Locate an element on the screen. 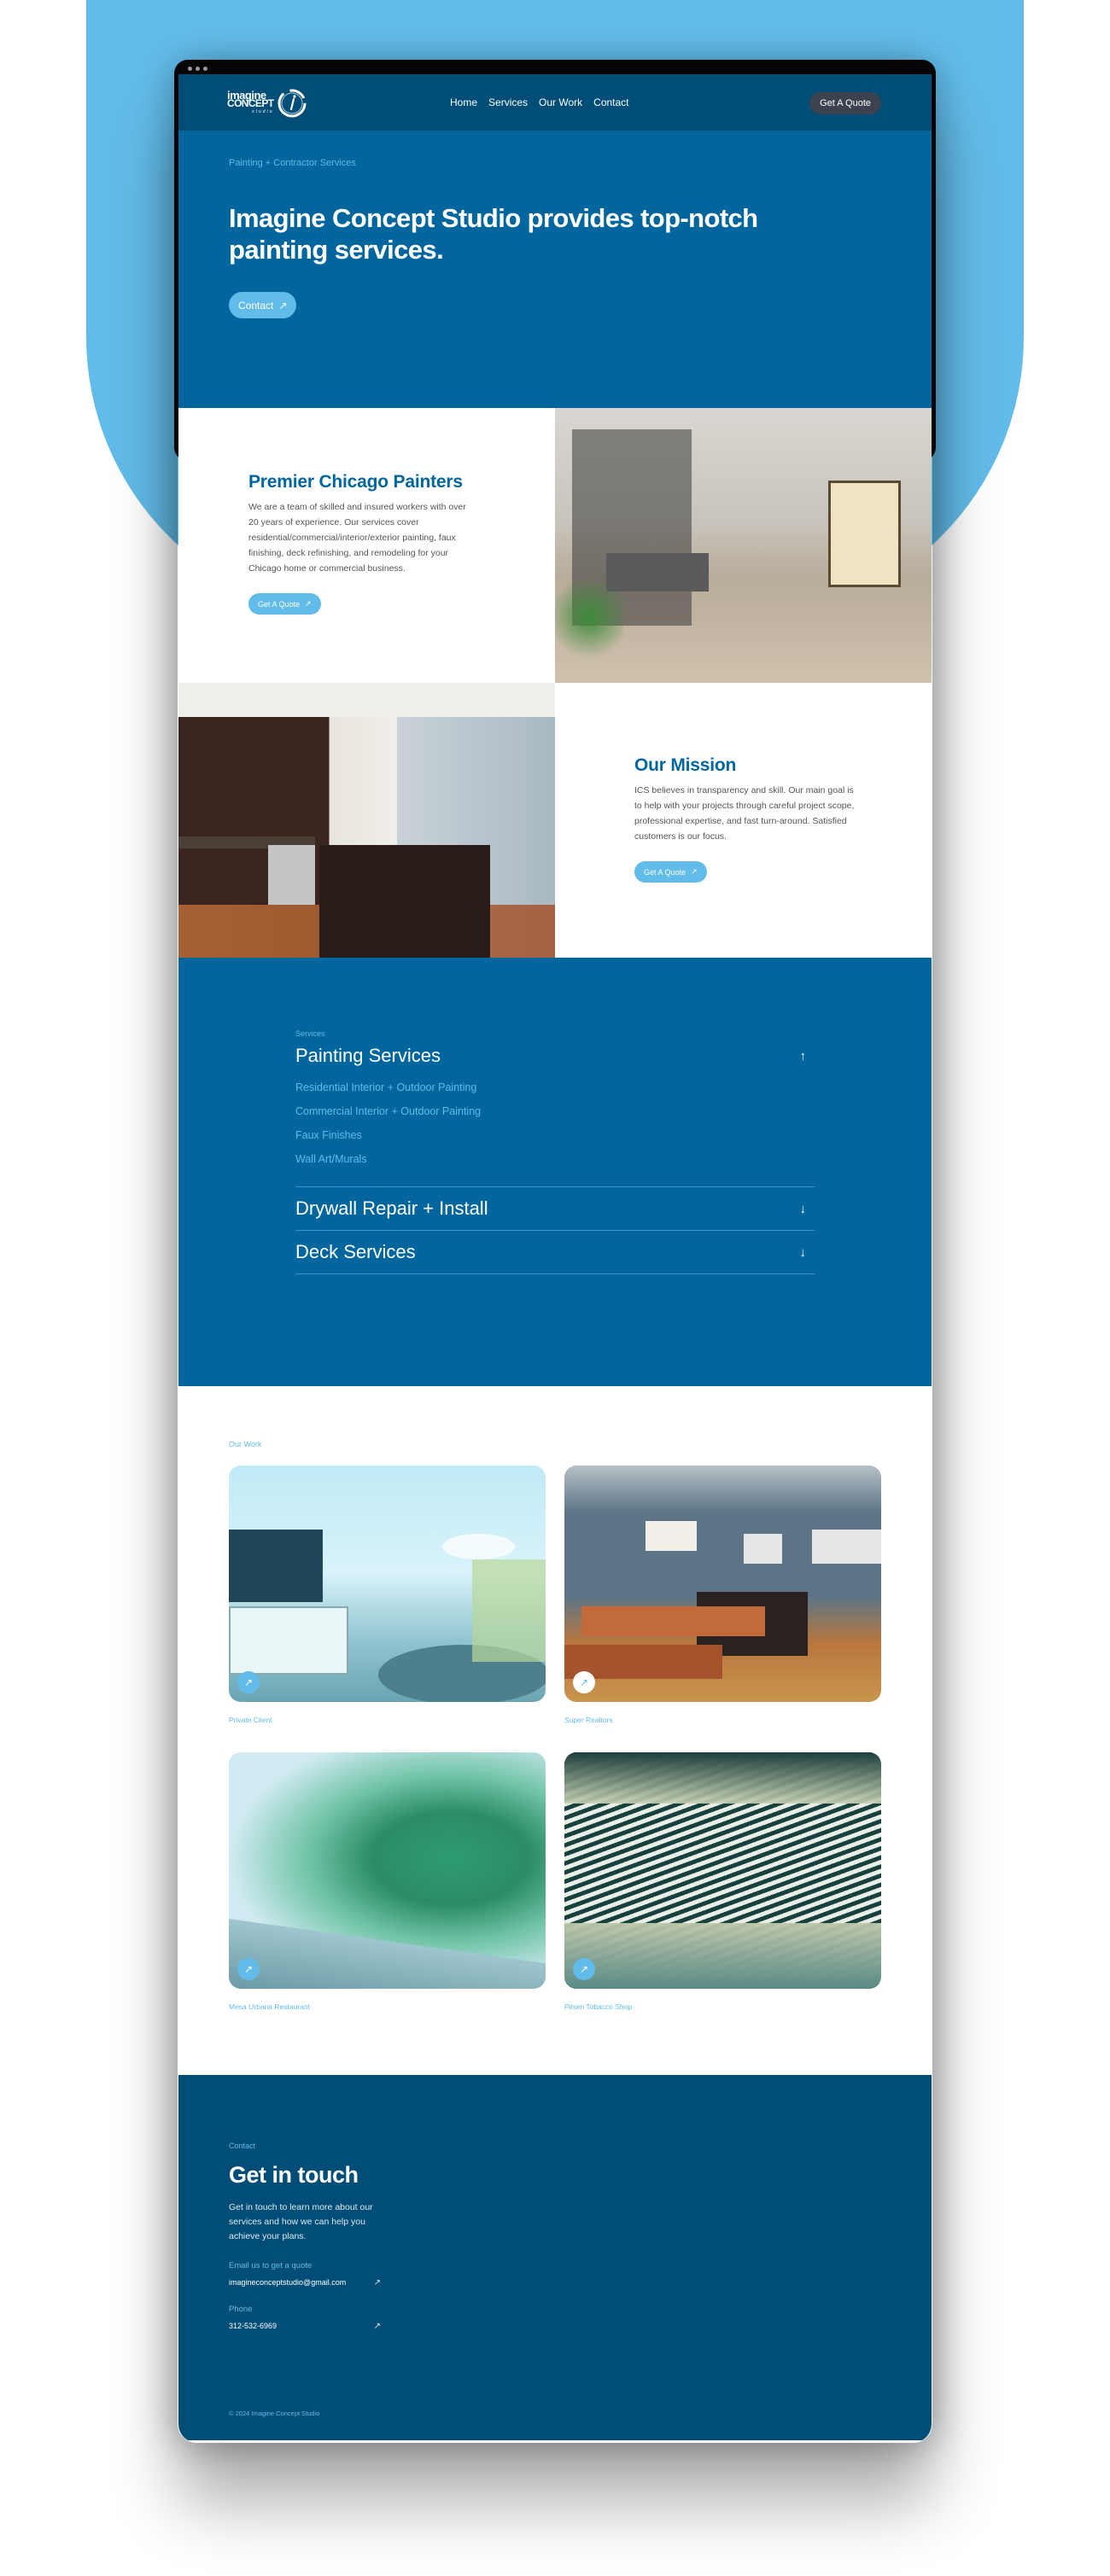 This screenshot has height=2576, width=1110. work-kicker: Our Work is located at coordinates (245, 1444).